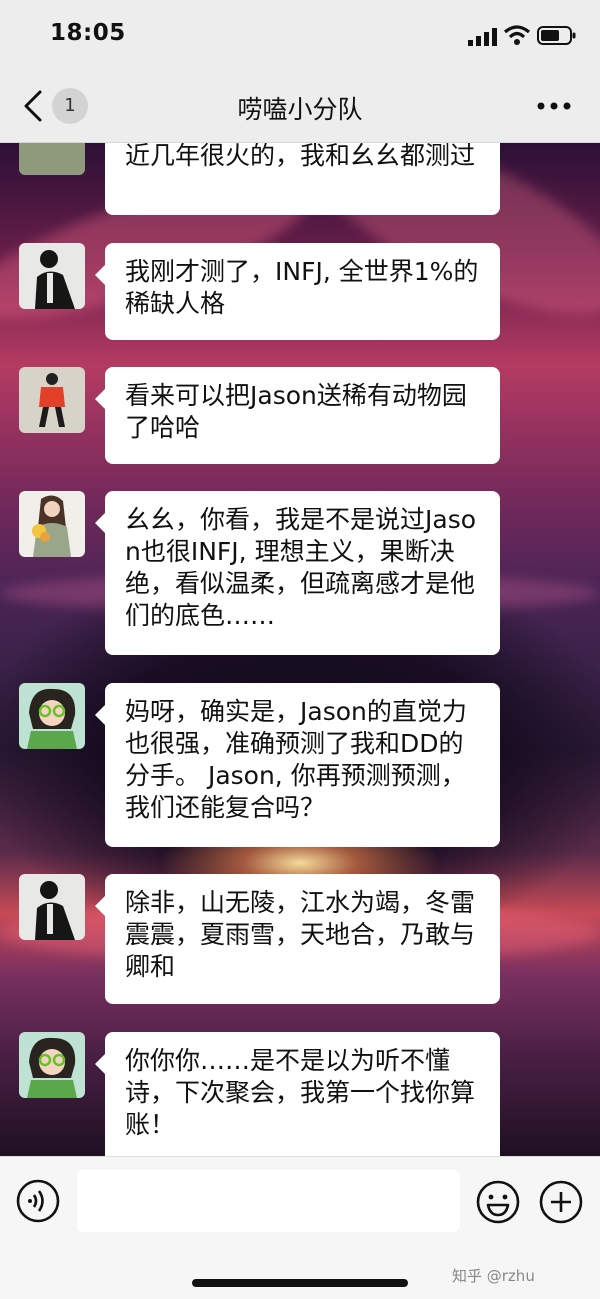 The width and height of the screenshot is (600, 1299). What do you see at coordinates (300, 109) in the screenshot?
I see `chat-title: 唠嗑小分队` at bounding box center [300, 109].